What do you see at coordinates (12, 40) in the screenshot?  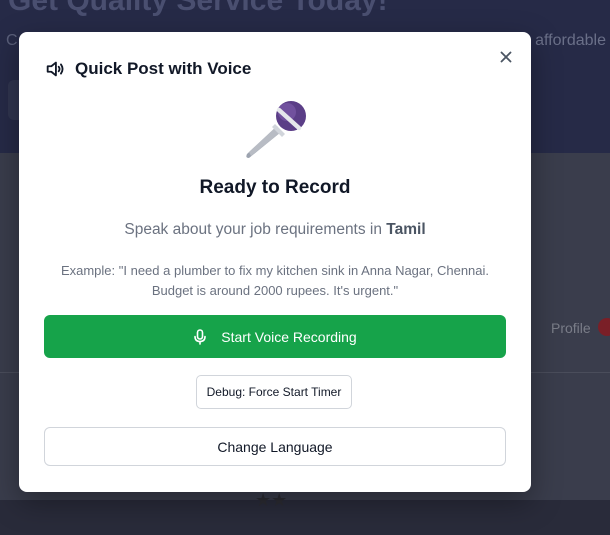 I see `hero-subtitle-left: C` at bounding box center [12, 40].